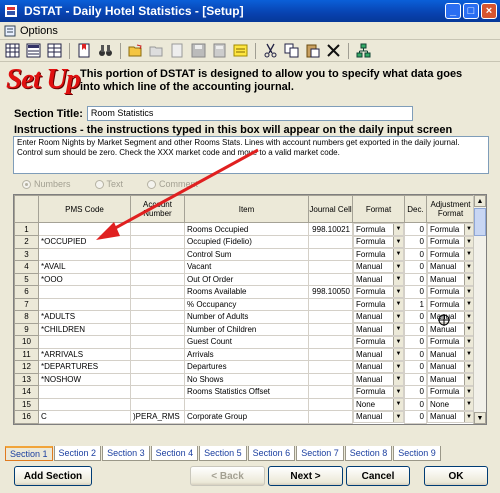  Describe the element at coordinates (480, 201) in the screenshot. I see `scroll-up-icon: ▲` at that location.